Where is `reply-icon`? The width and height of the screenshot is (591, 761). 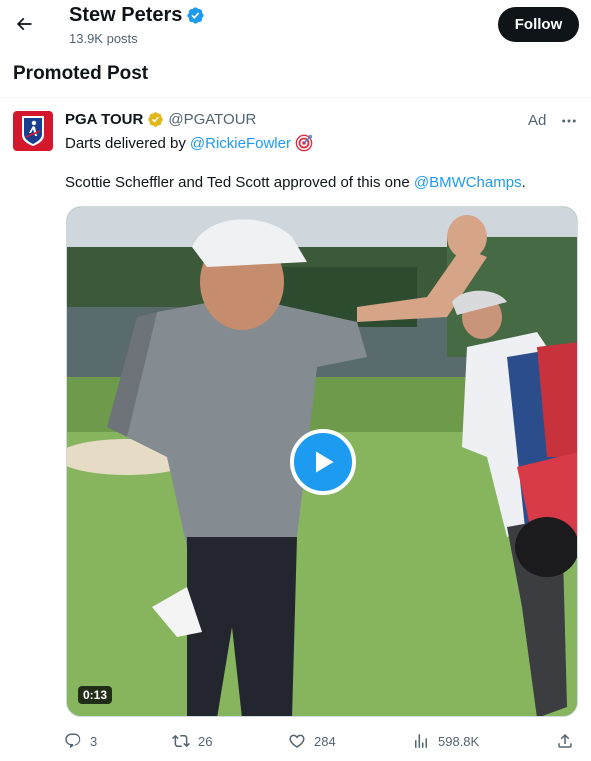
reply-icon is located at coordinates (73, 741).